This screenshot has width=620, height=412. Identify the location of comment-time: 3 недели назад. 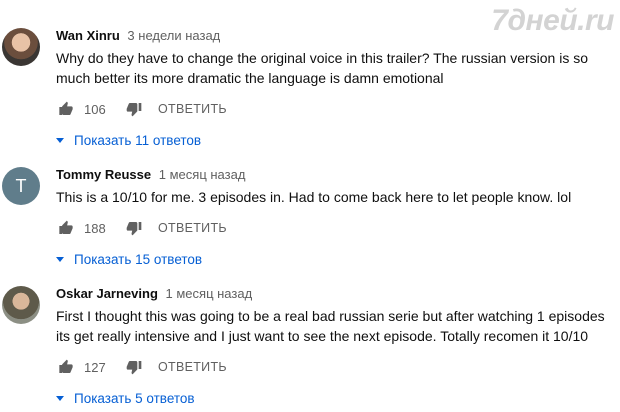
(173, 35).